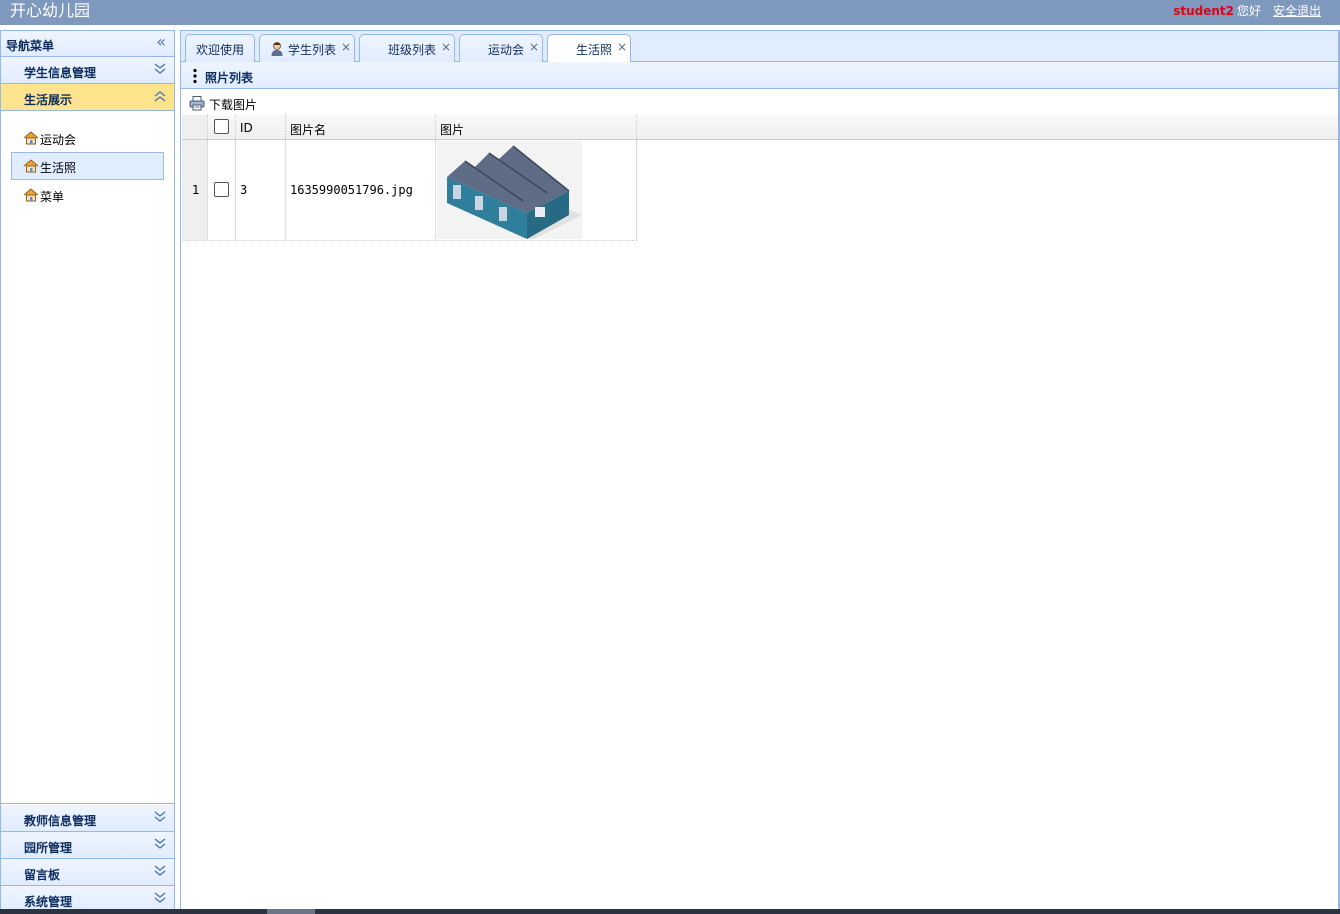 This screenshot has height=914, width=1340. What do you see at coordinates (1203, 11) in the screenshot?
I see `username: student2` at bounding box center [1203, 11].